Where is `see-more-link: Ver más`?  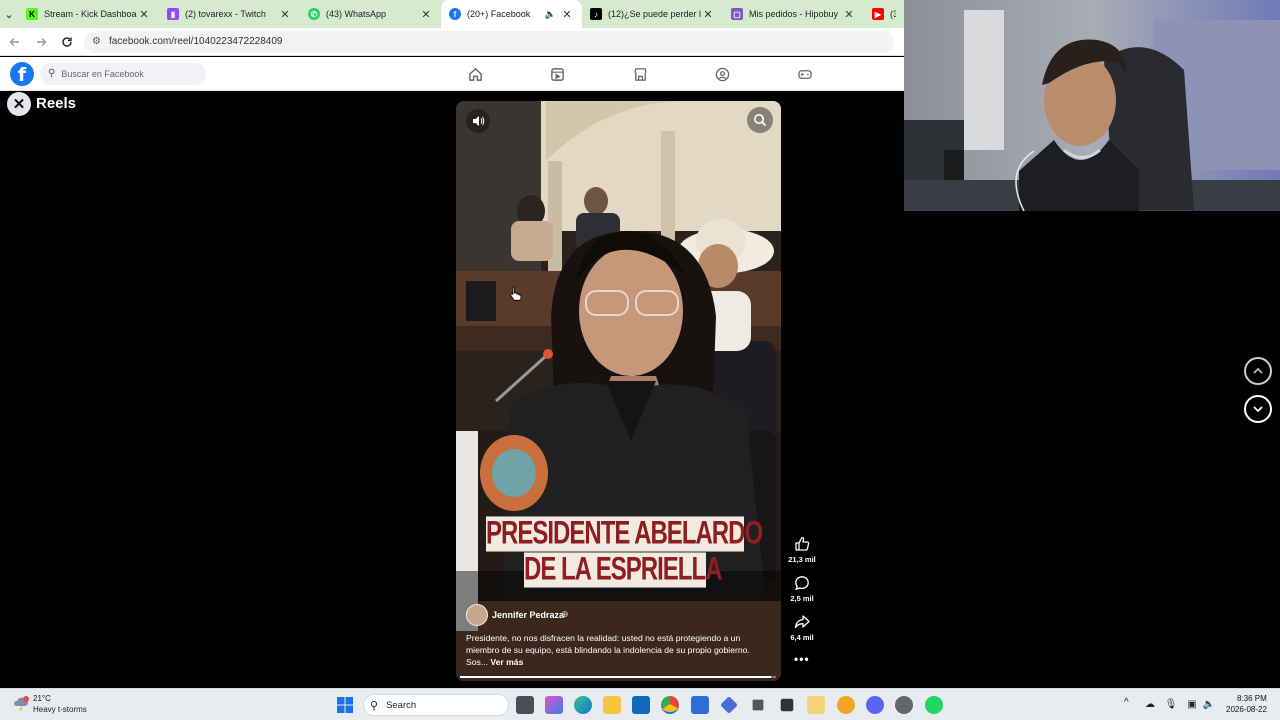 see-more-link: Ver más is located at coordinates (506, 662).